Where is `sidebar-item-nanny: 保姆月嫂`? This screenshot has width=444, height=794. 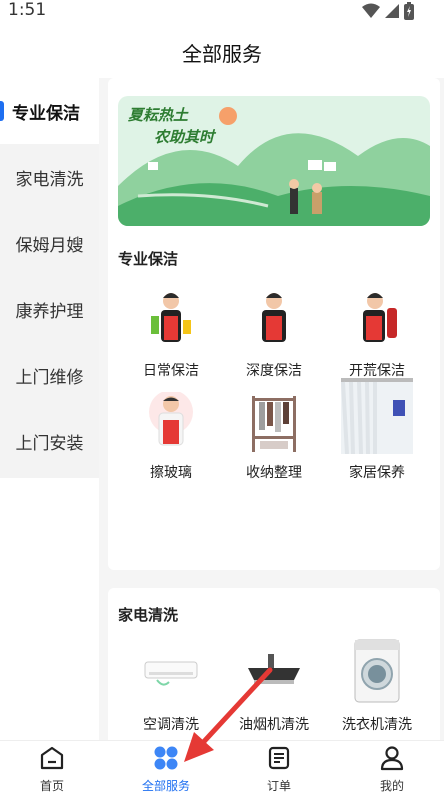 sidebar-item-nanny: 保姆月嫂 is located at coordinates (49, 243).